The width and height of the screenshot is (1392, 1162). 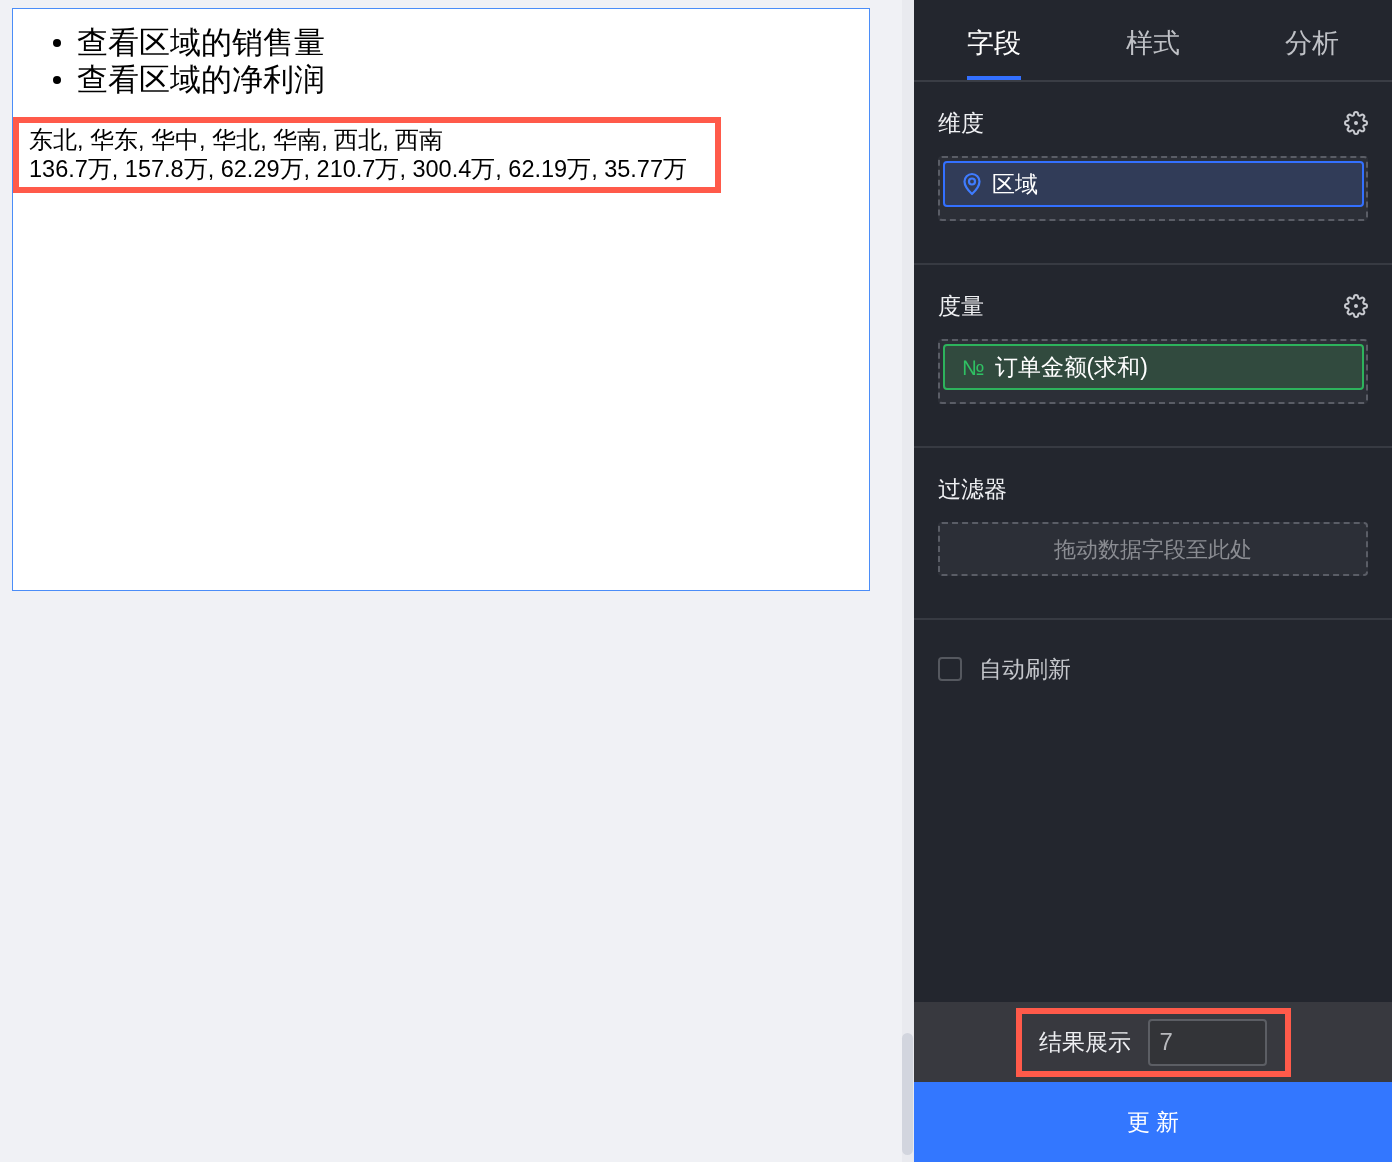 I want to click on filter-drop-zone: 拖动数据字段至此处, so click(x=1153, y=549).